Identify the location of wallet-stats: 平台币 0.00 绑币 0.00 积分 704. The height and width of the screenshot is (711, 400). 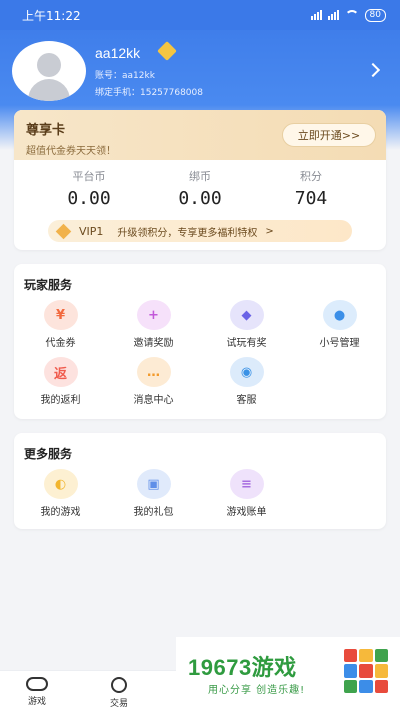
(200, 184).